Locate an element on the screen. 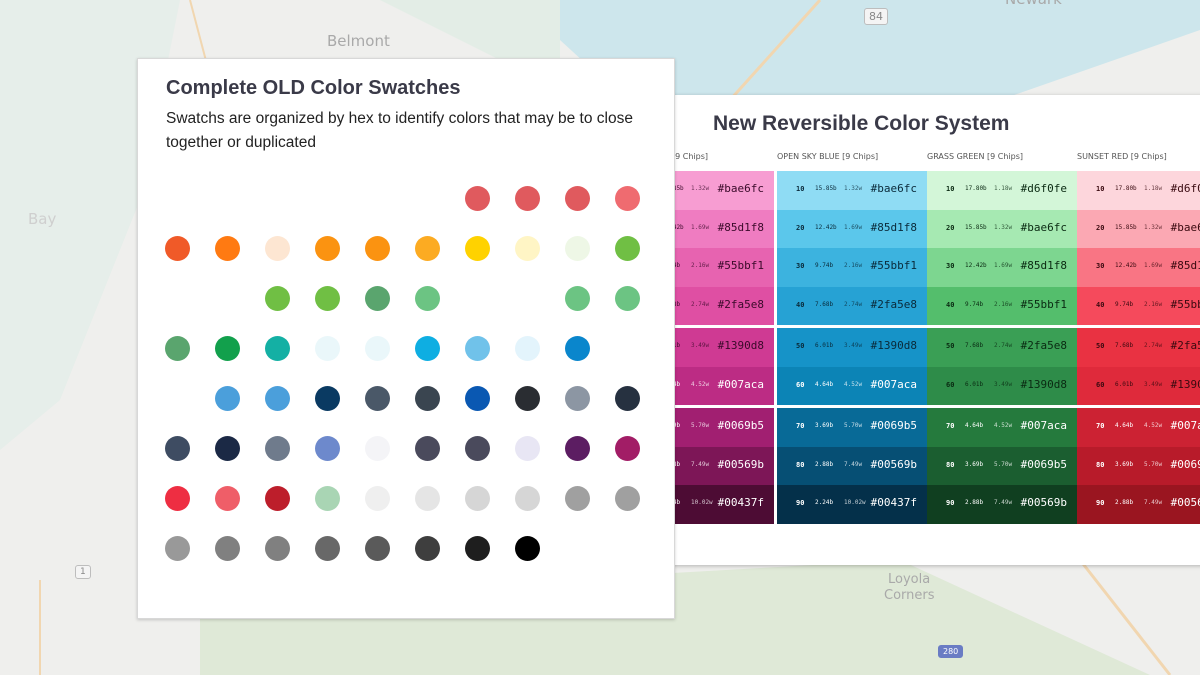  color-chip: 90 2.24b 10.02w #00437f is located at coordinates (852, 504).